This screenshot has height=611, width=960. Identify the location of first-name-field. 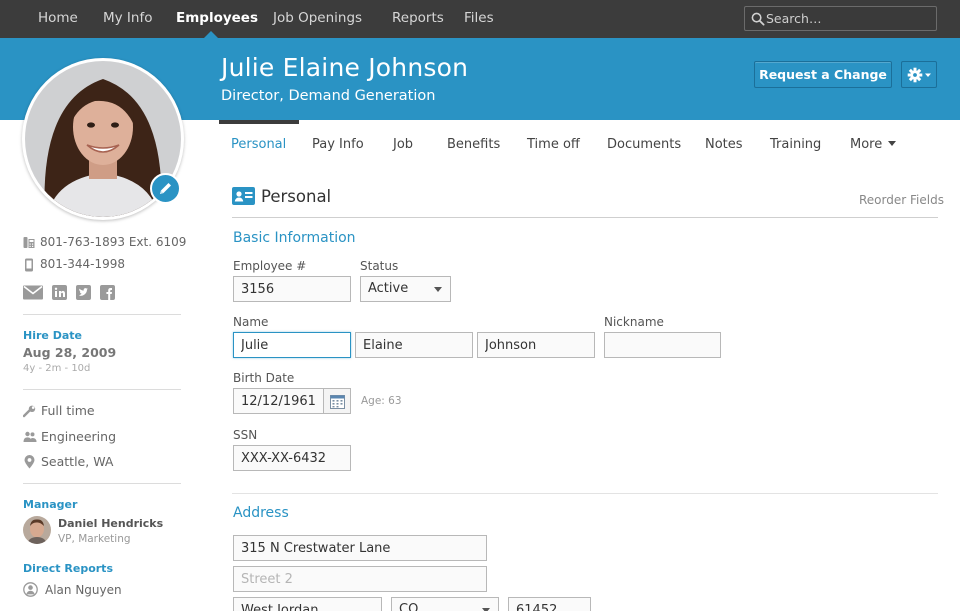
(292, 345).